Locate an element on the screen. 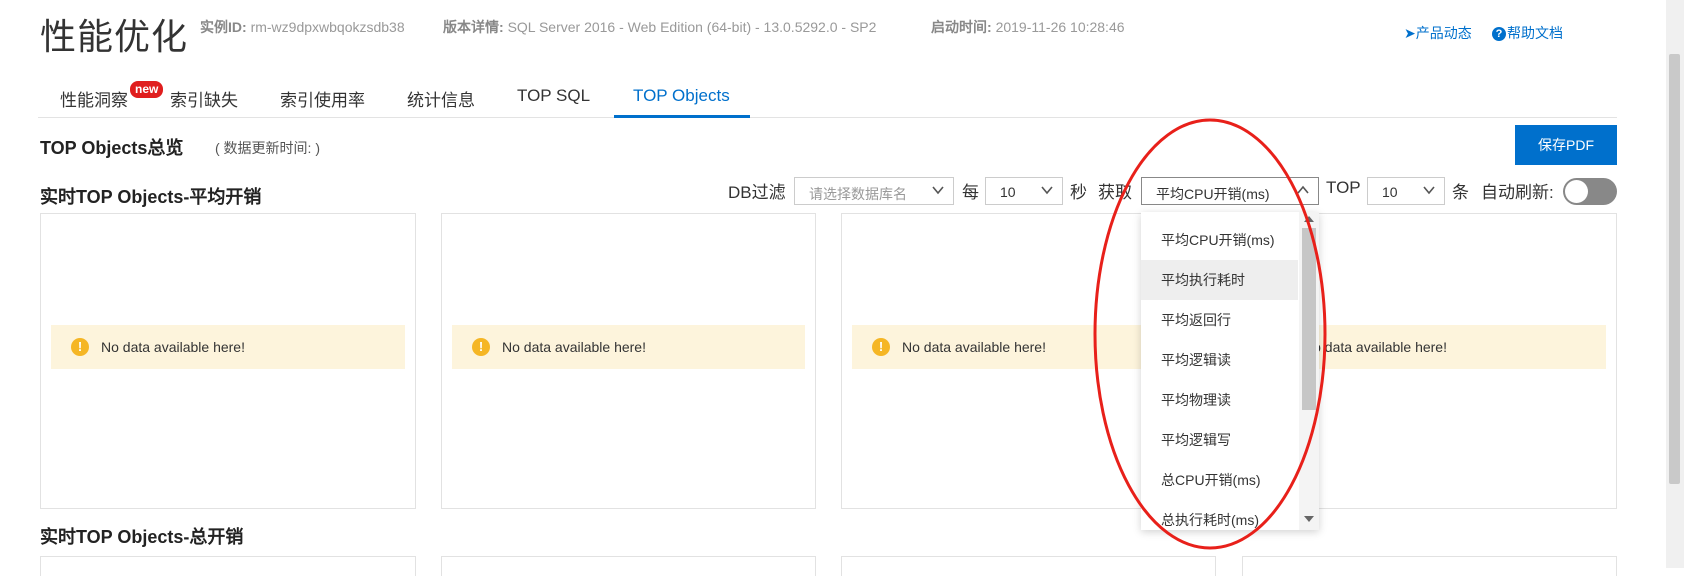 This screenshot has height=576, width=1684. help-docs-label: 帮助文档 is located at coordinates (1535, 33).